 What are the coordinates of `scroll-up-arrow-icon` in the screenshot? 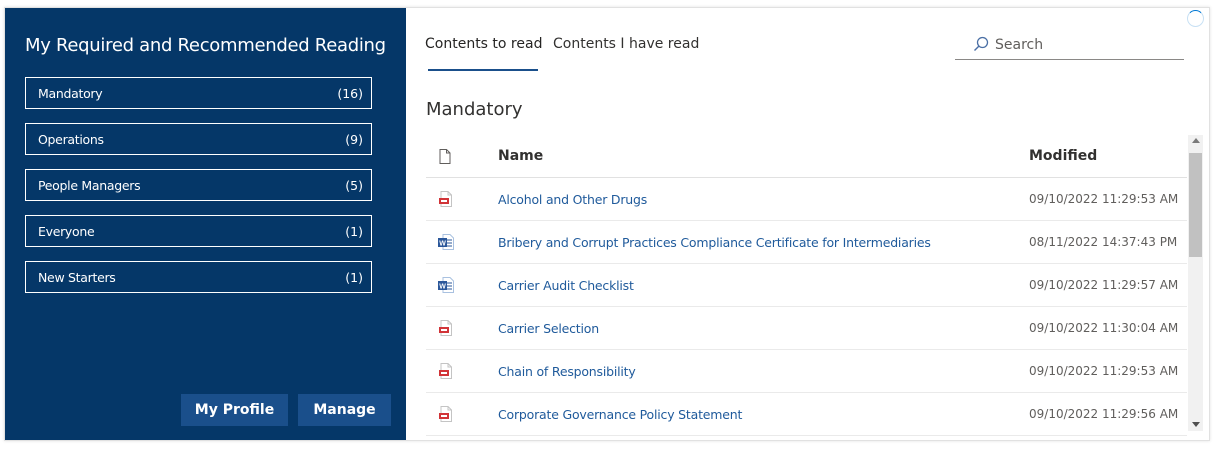 It's located at (1196, 140).